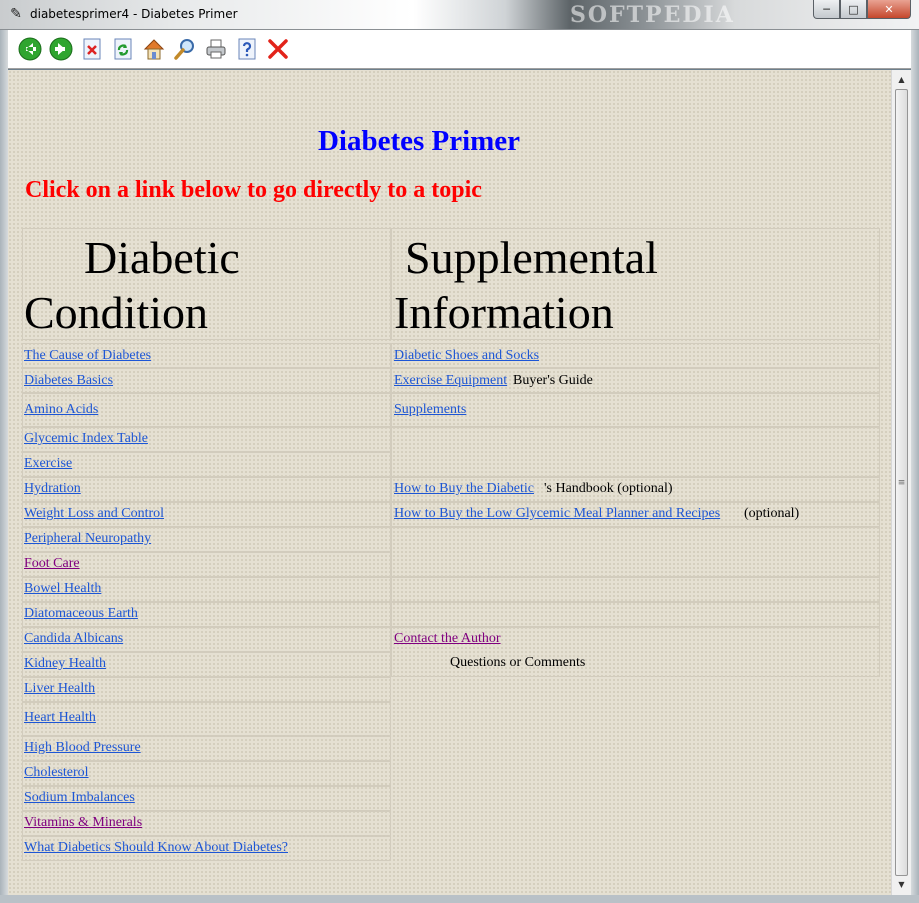 This screenshot has width=919, height=903. Describe the element at coordinates (162, 257) in the screenshot. I see `left-header-line1: Diabetic` at that location.